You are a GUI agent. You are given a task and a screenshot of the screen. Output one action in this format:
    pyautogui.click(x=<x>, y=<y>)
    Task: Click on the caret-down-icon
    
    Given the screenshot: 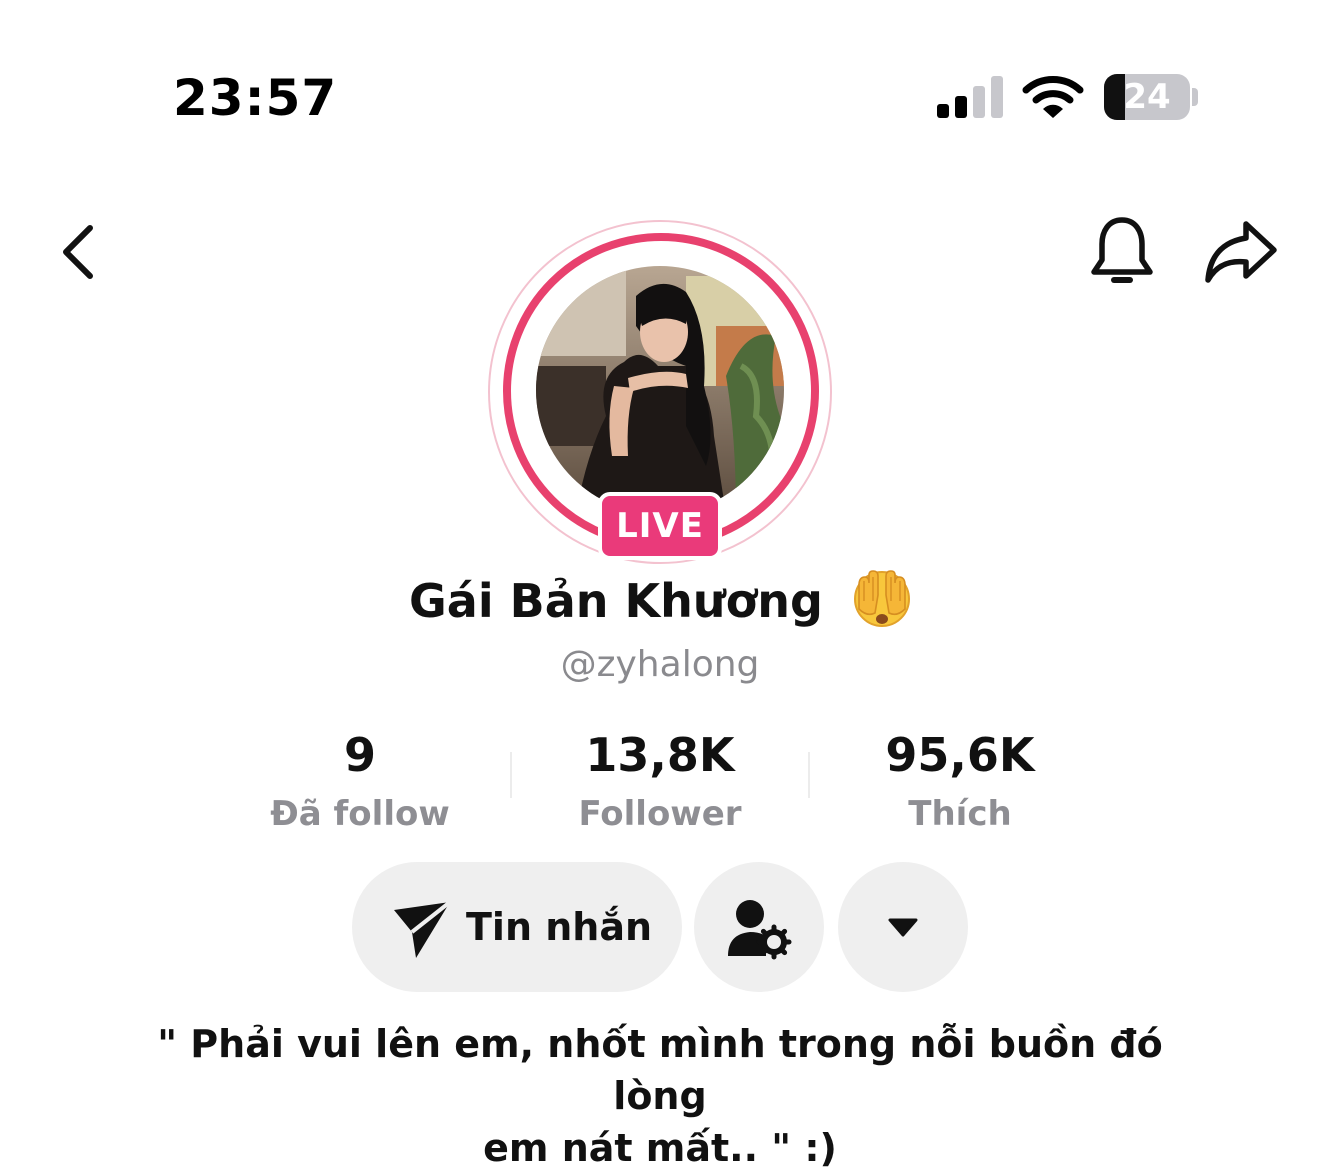 What is the action you would take?
    pyautogui.click(x=903, y=927)
    